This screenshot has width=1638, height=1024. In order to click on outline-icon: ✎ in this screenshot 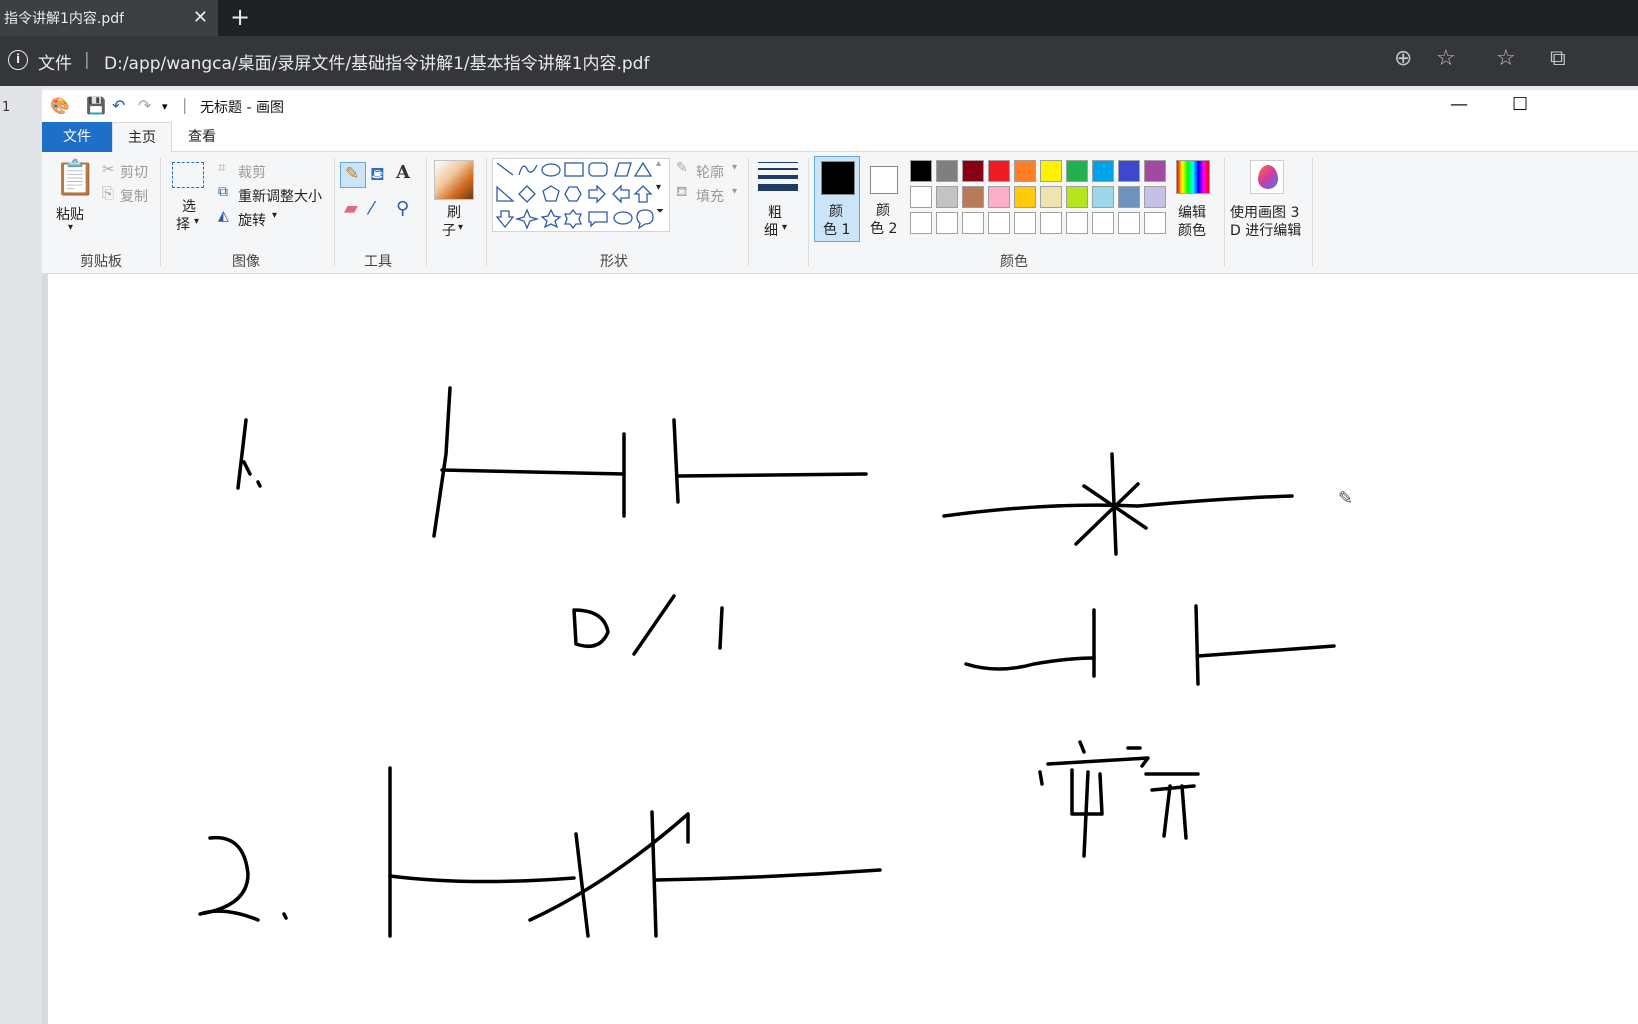, I will do `click(682, 168)`.